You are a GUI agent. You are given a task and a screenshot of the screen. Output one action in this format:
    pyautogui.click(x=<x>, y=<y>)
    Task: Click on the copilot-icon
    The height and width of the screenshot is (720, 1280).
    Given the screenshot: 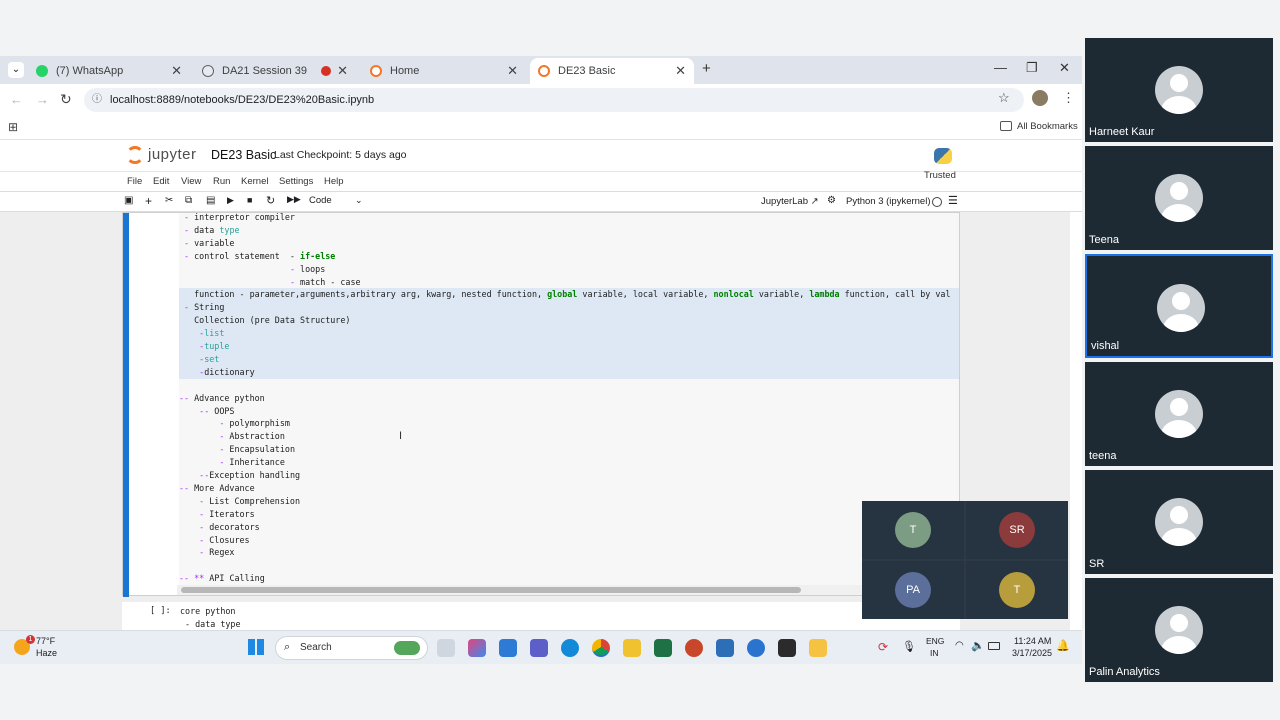 What is the action you would take?
    pyautogui.click(x=477, y=648)
    